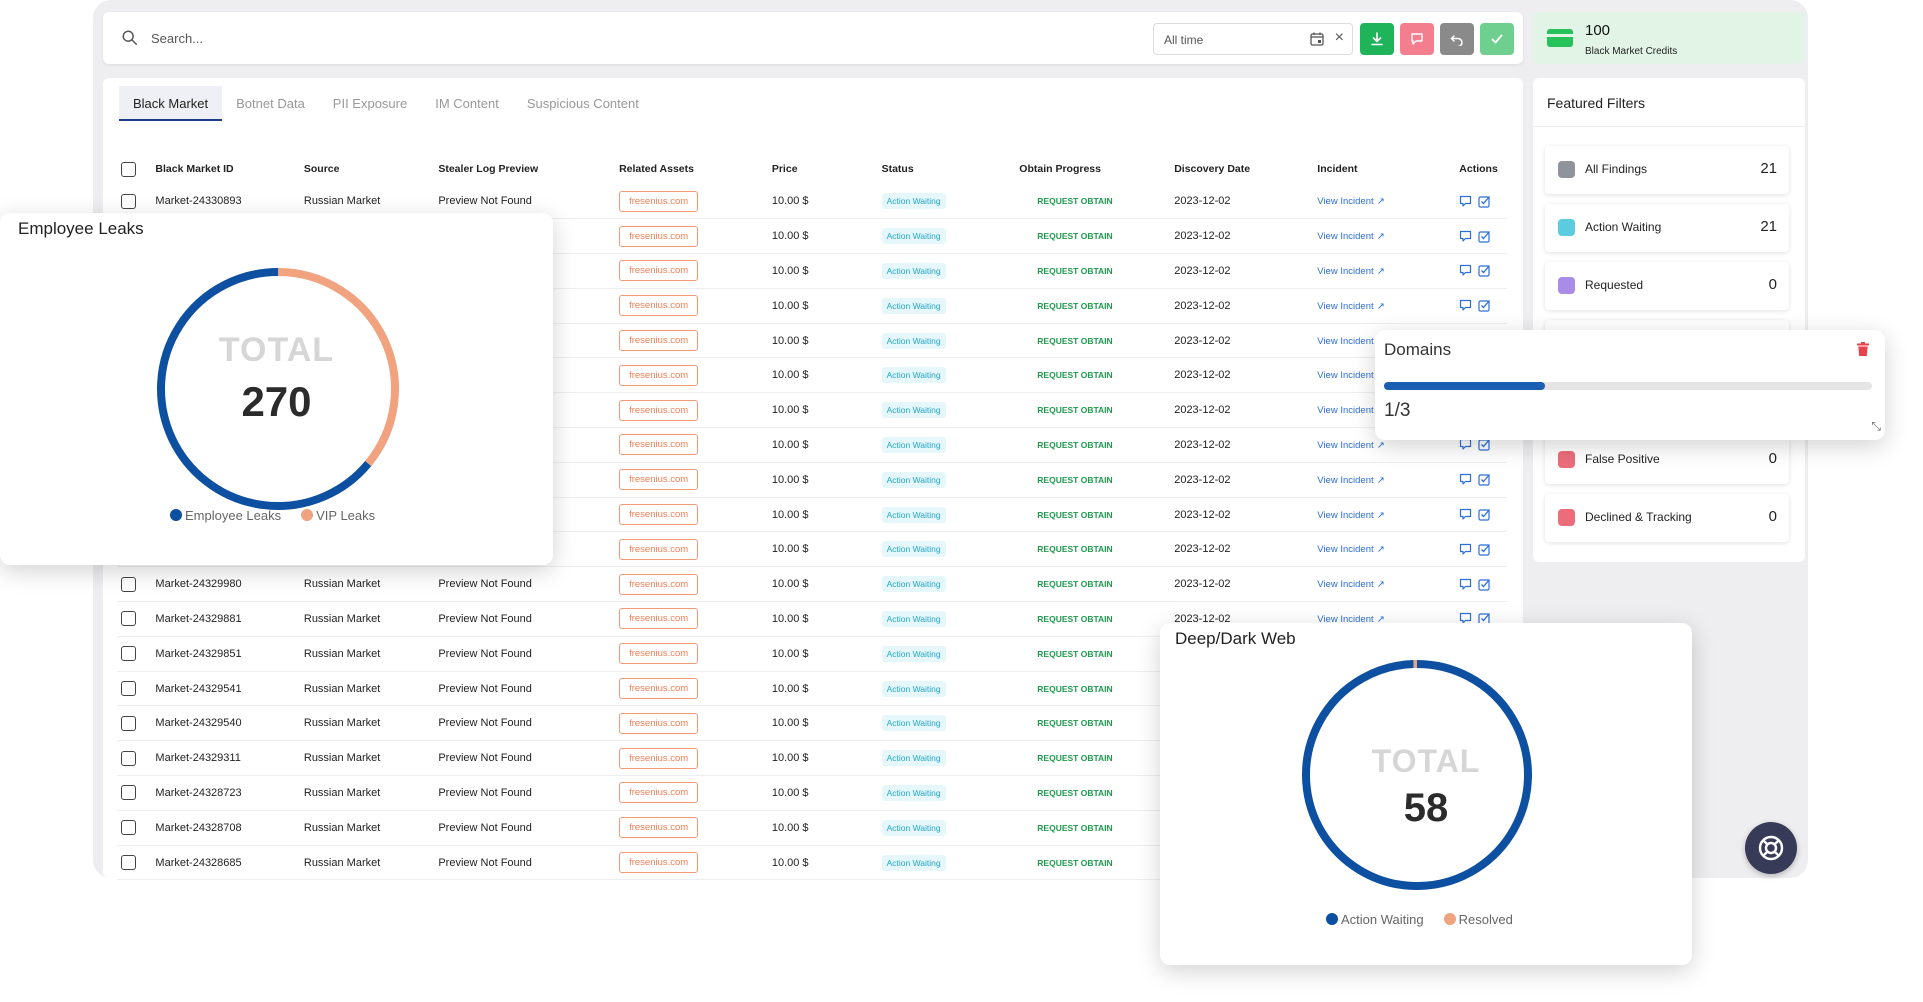 The image size is (1923, 1002). I want to click on search-input, so click(499, 38).